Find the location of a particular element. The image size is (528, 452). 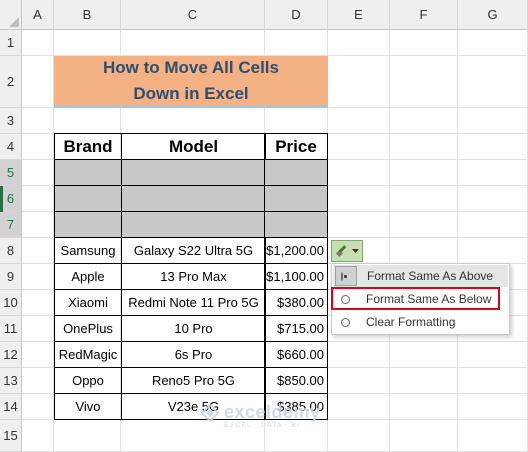

row-header: 14 is located at coordinates (11, 407).